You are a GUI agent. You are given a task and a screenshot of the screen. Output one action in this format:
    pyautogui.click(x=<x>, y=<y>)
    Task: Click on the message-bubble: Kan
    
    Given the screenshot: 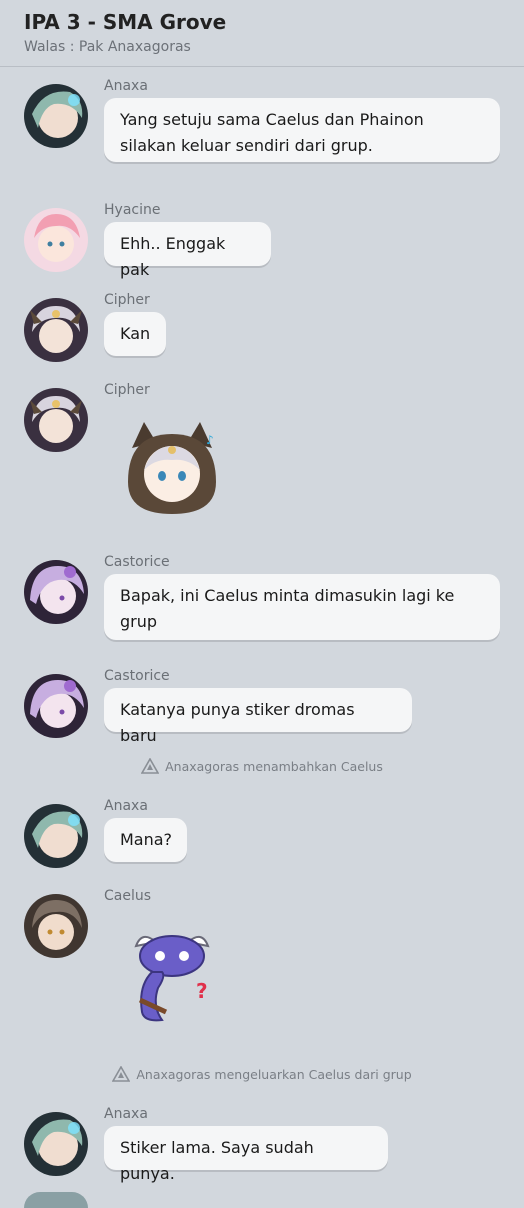 What is the action you would take?
    pyautogui.click(x=135, y=334)
    